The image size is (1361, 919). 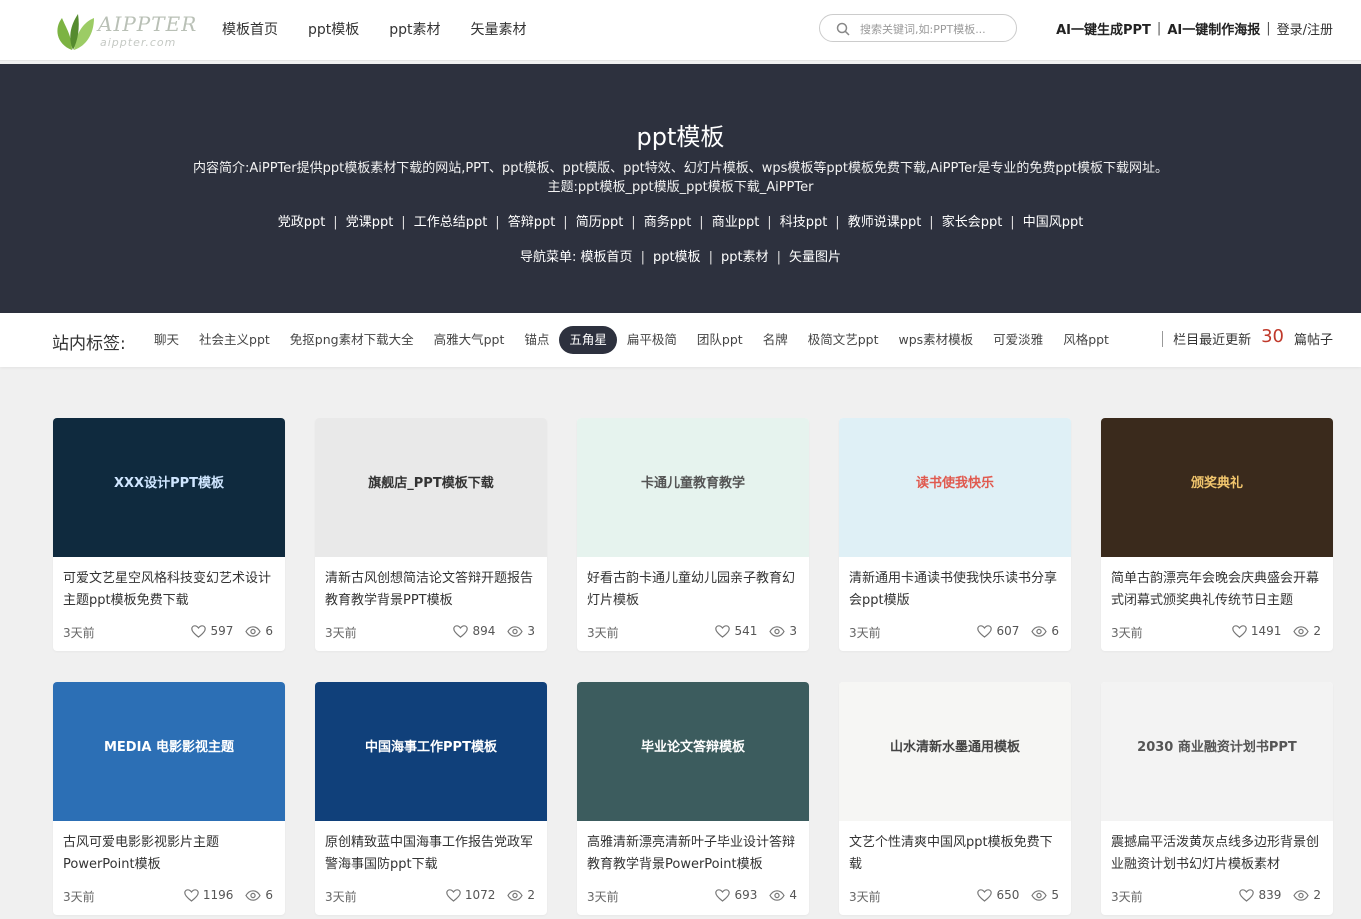 What do you see at coordinates (775, 340) in the screenshot?
I see `site-tag: 名牌` at bounding box center [775, 340].